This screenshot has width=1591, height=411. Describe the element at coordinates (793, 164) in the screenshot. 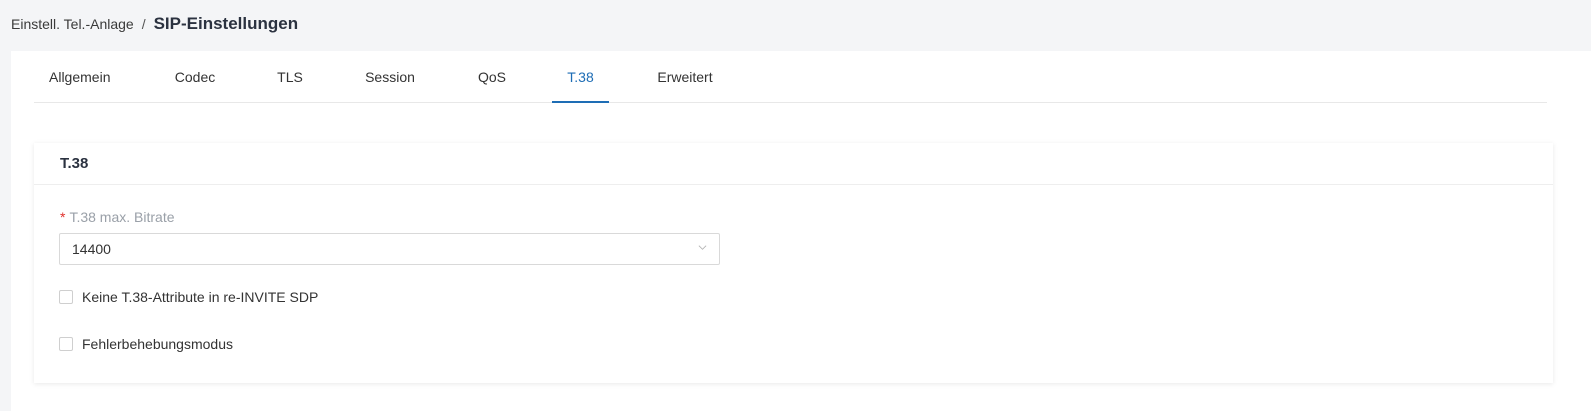

I see `card-title: T.38` at that location.